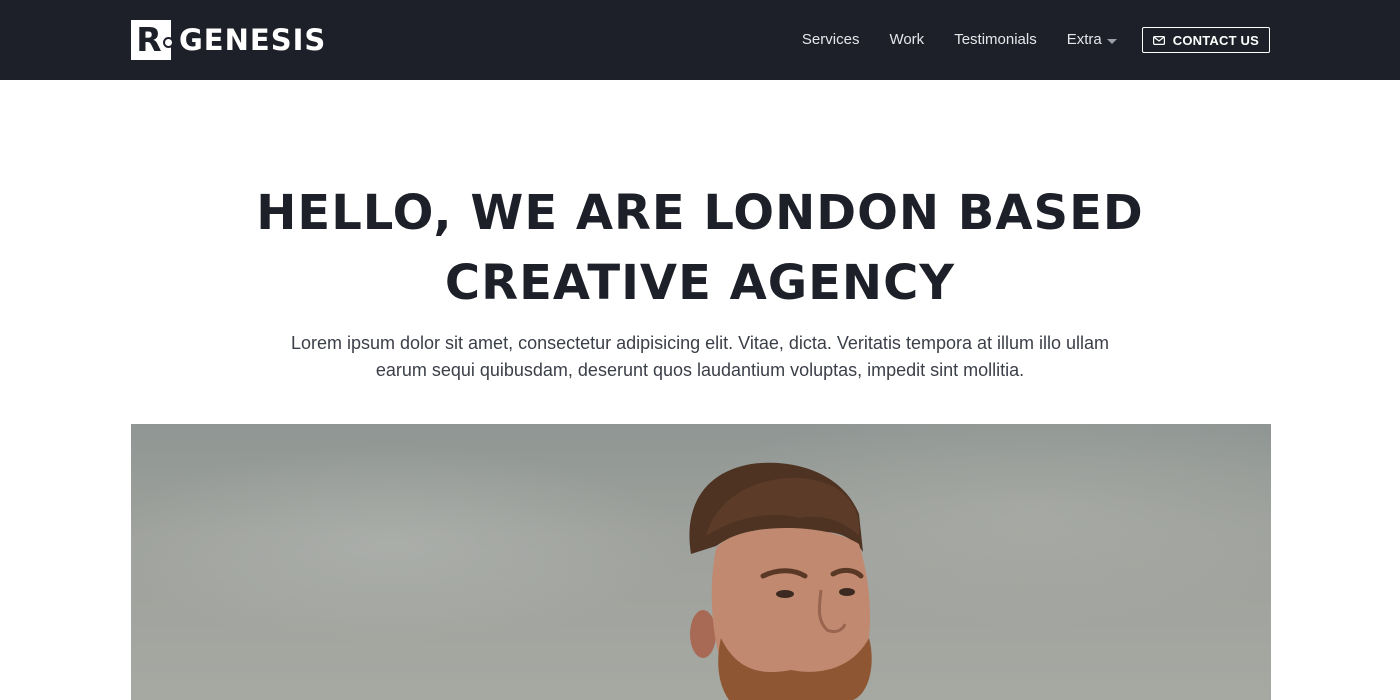  I want to click on envelope-icon, so click(1158, 40).